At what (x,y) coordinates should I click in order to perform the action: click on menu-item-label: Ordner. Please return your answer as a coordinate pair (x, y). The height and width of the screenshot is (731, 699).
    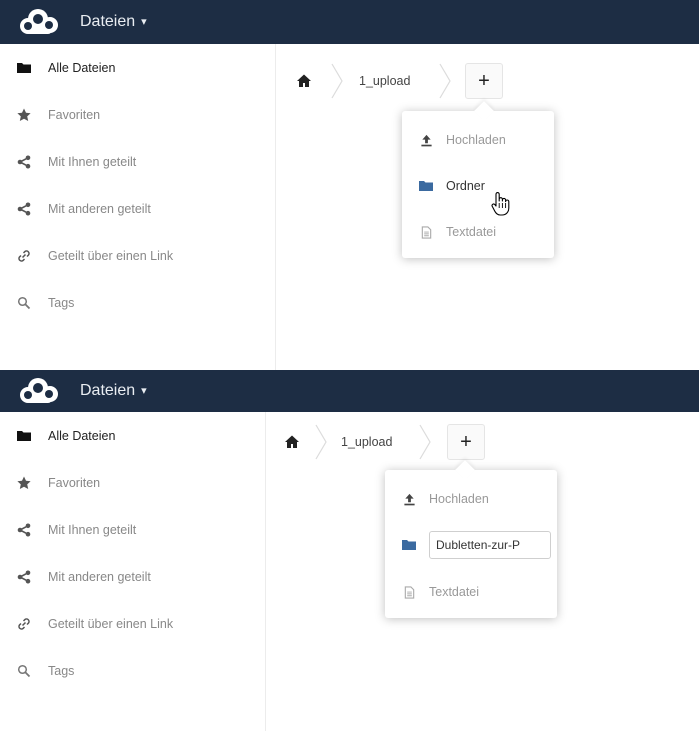
    Looking at the image, I should click on (465, 186).